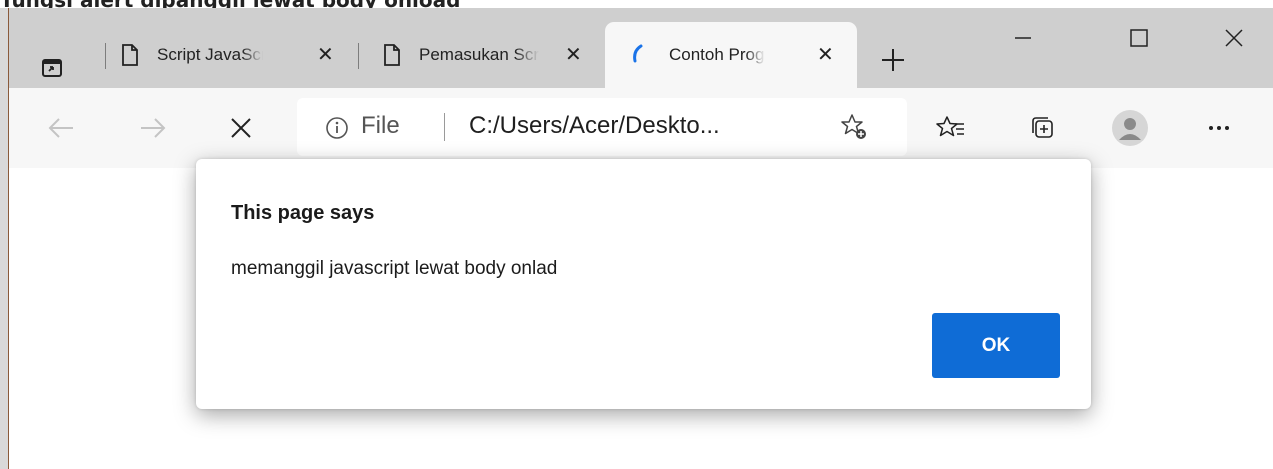 Image resolution: width=1273 pixels, height=469 pixels. I want to click on tab-contoh-program: Contoh Program ✕, so click(731, 55).